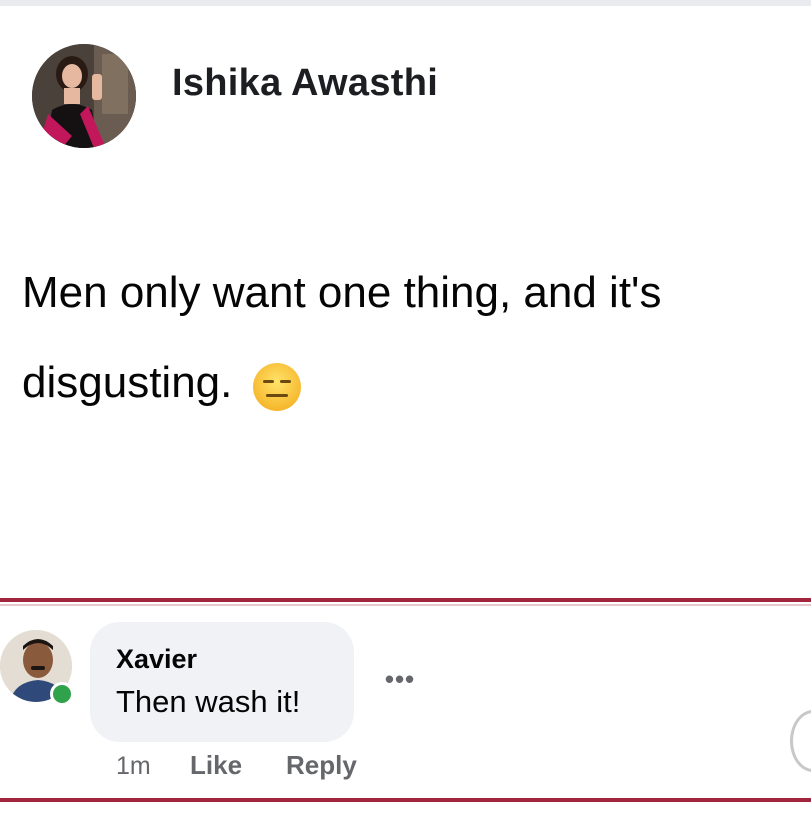 The height and width of the screenshot is (814, 811). I want to click on divider-faint, so click(405, 605).